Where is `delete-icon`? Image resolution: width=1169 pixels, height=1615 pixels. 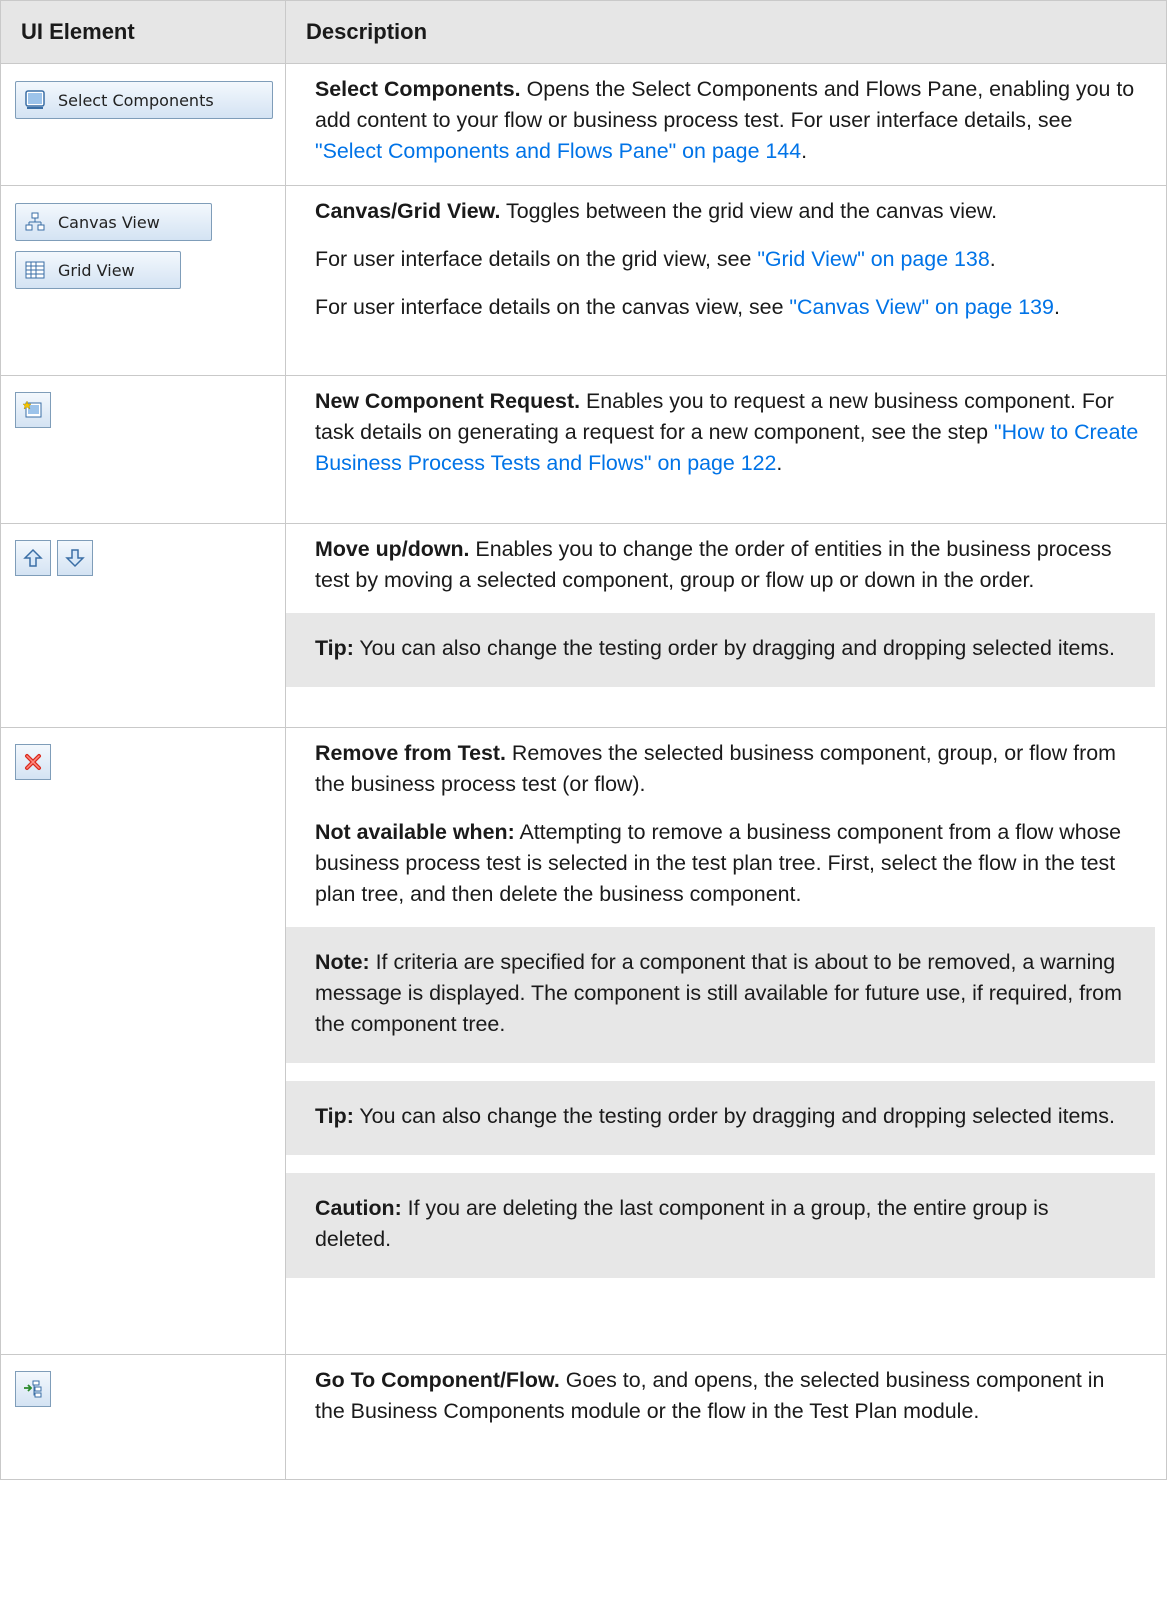
delete-icon is located at coordinates (33, 762).